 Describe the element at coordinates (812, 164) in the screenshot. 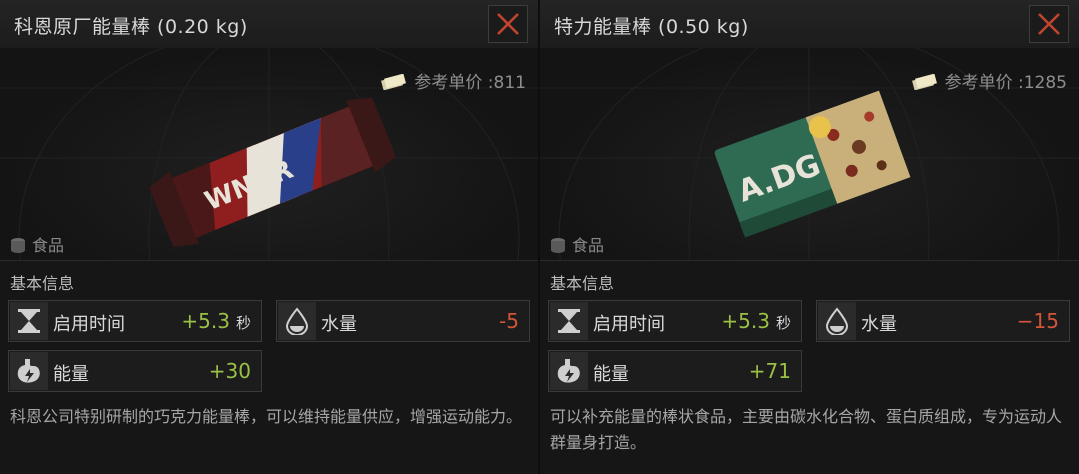

I see `item-image-protein-bar: A.DG` at that location.